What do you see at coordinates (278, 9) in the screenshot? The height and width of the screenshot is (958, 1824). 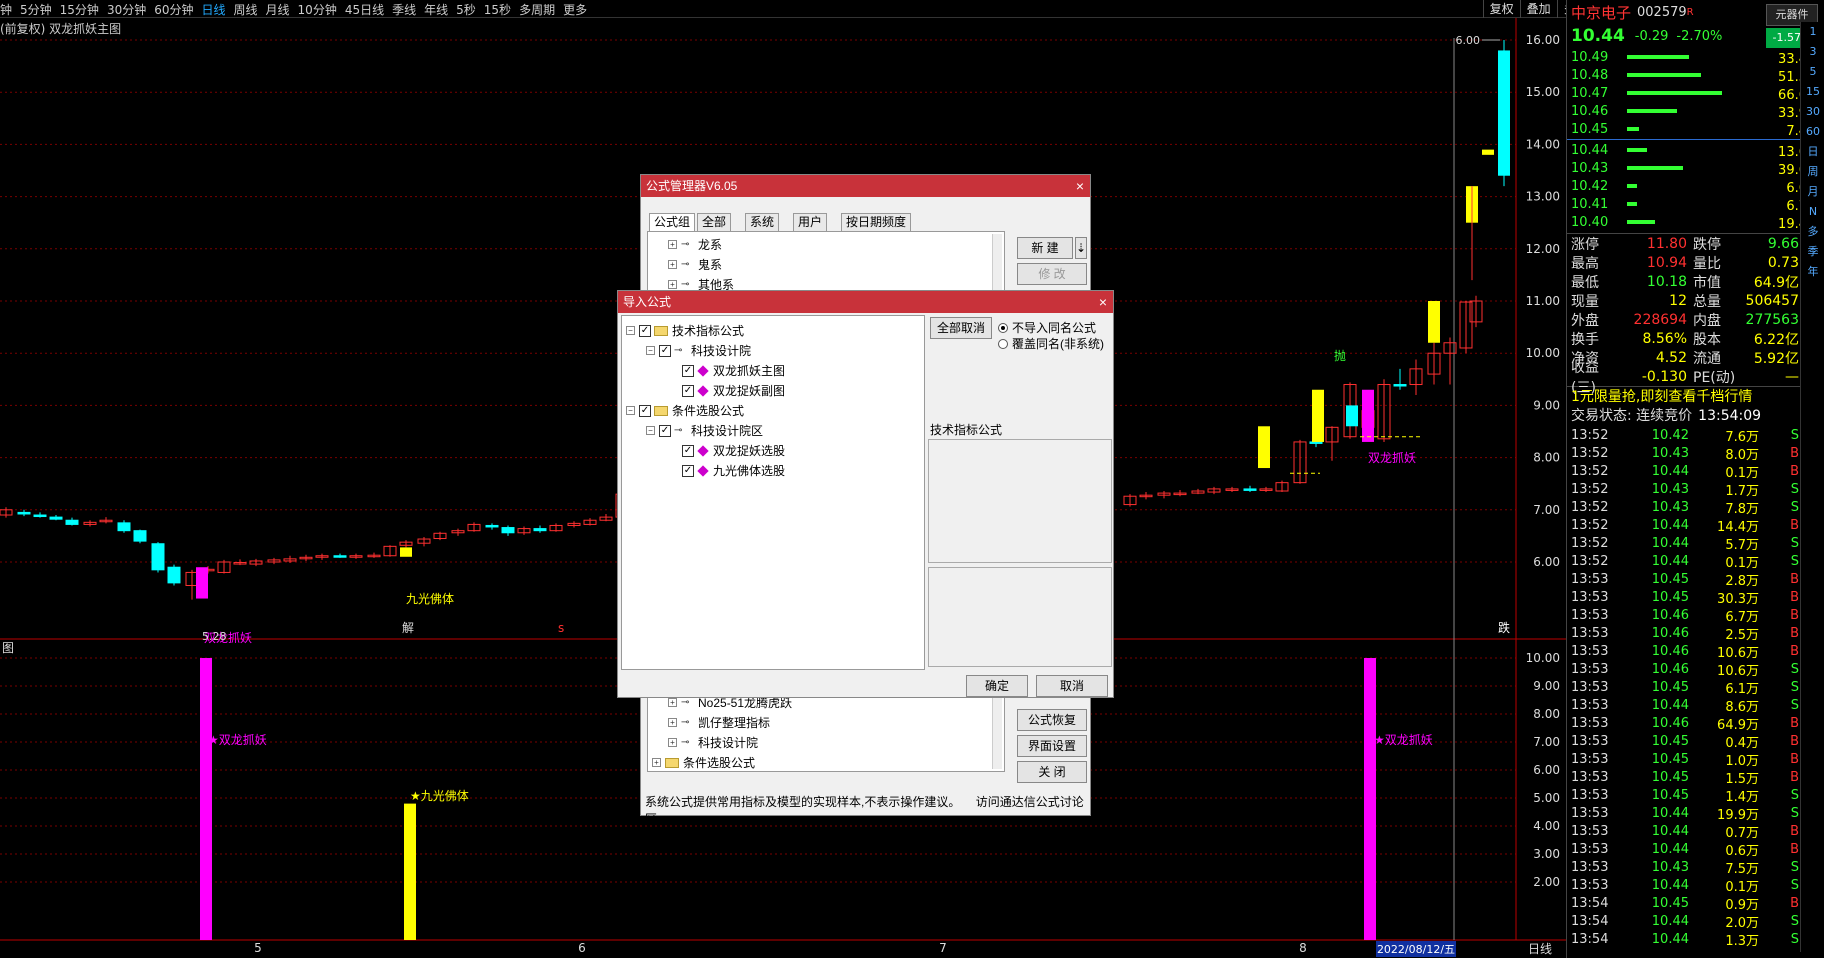 I see `period-tab: 月线` at bounding box center [278, 9].